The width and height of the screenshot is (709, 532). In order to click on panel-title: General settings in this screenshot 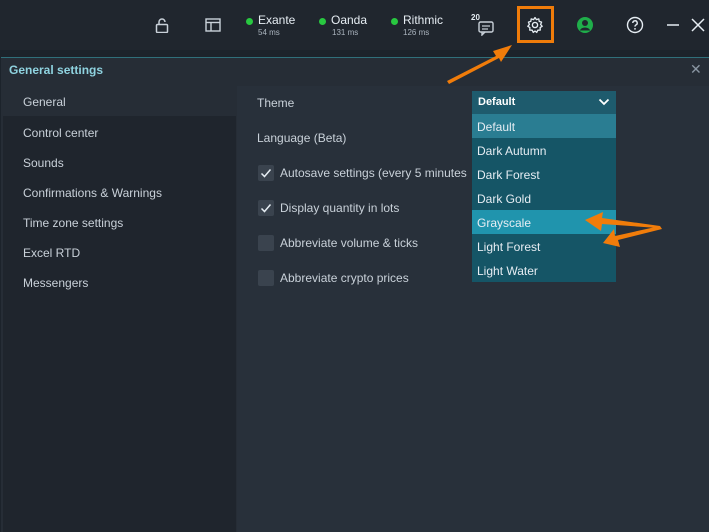, I will do `click(56, 70)`.